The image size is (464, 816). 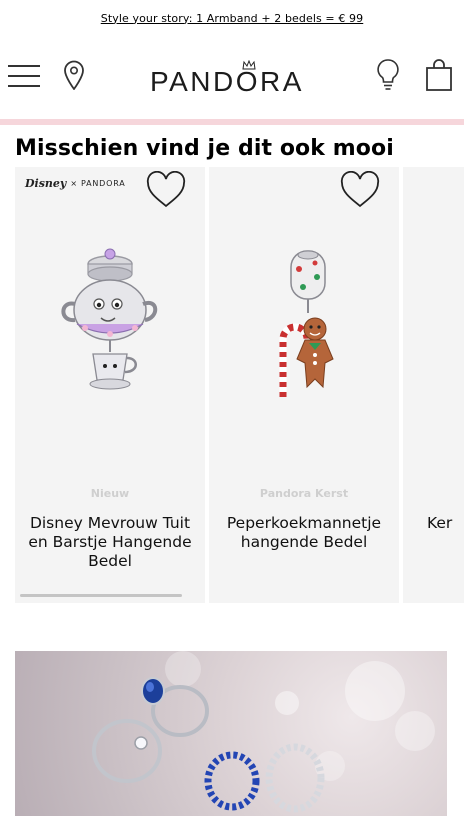 I want to click on rings-image, so click(x=208, y=745).